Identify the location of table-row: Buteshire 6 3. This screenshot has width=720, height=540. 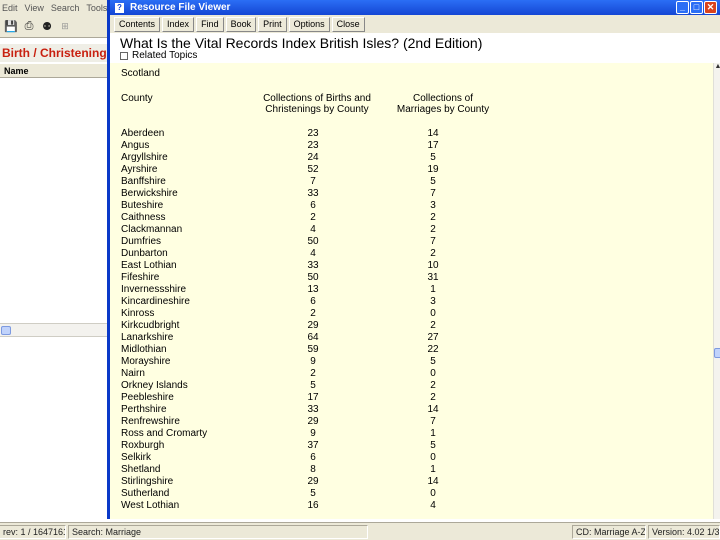
(410, 206).